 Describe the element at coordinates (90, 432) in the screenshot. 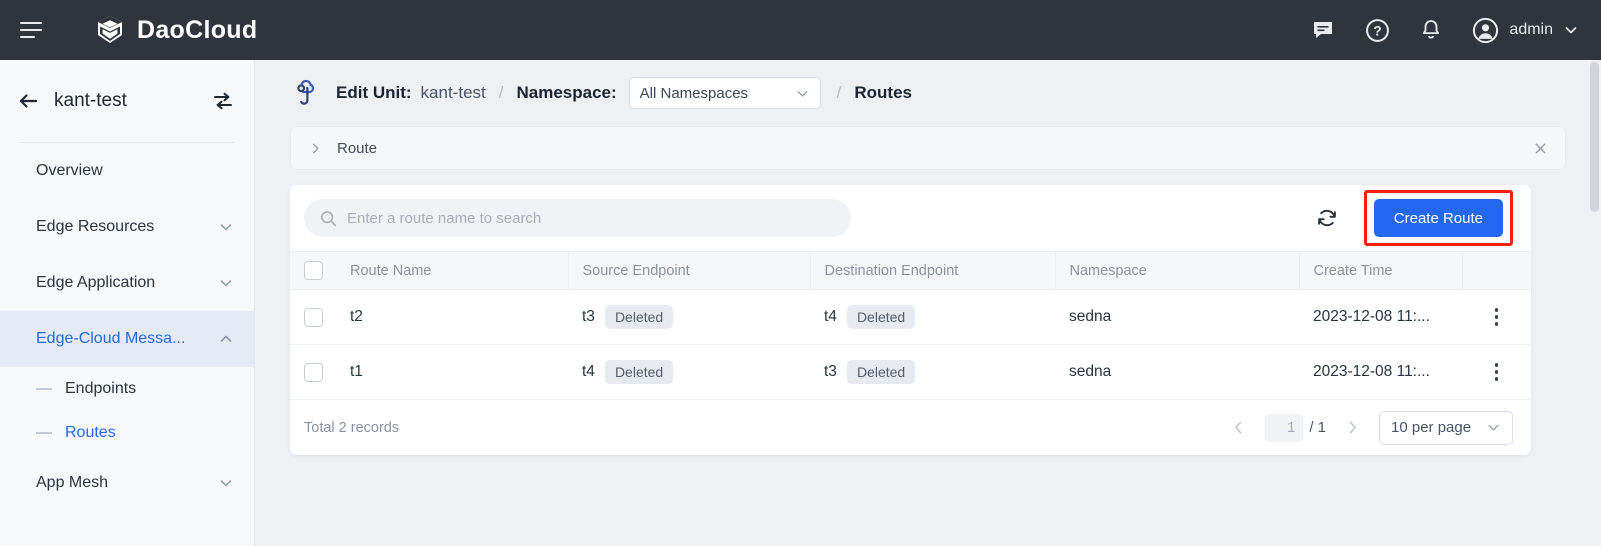

I see `sidebar-subitem-label: Routes` at that location.